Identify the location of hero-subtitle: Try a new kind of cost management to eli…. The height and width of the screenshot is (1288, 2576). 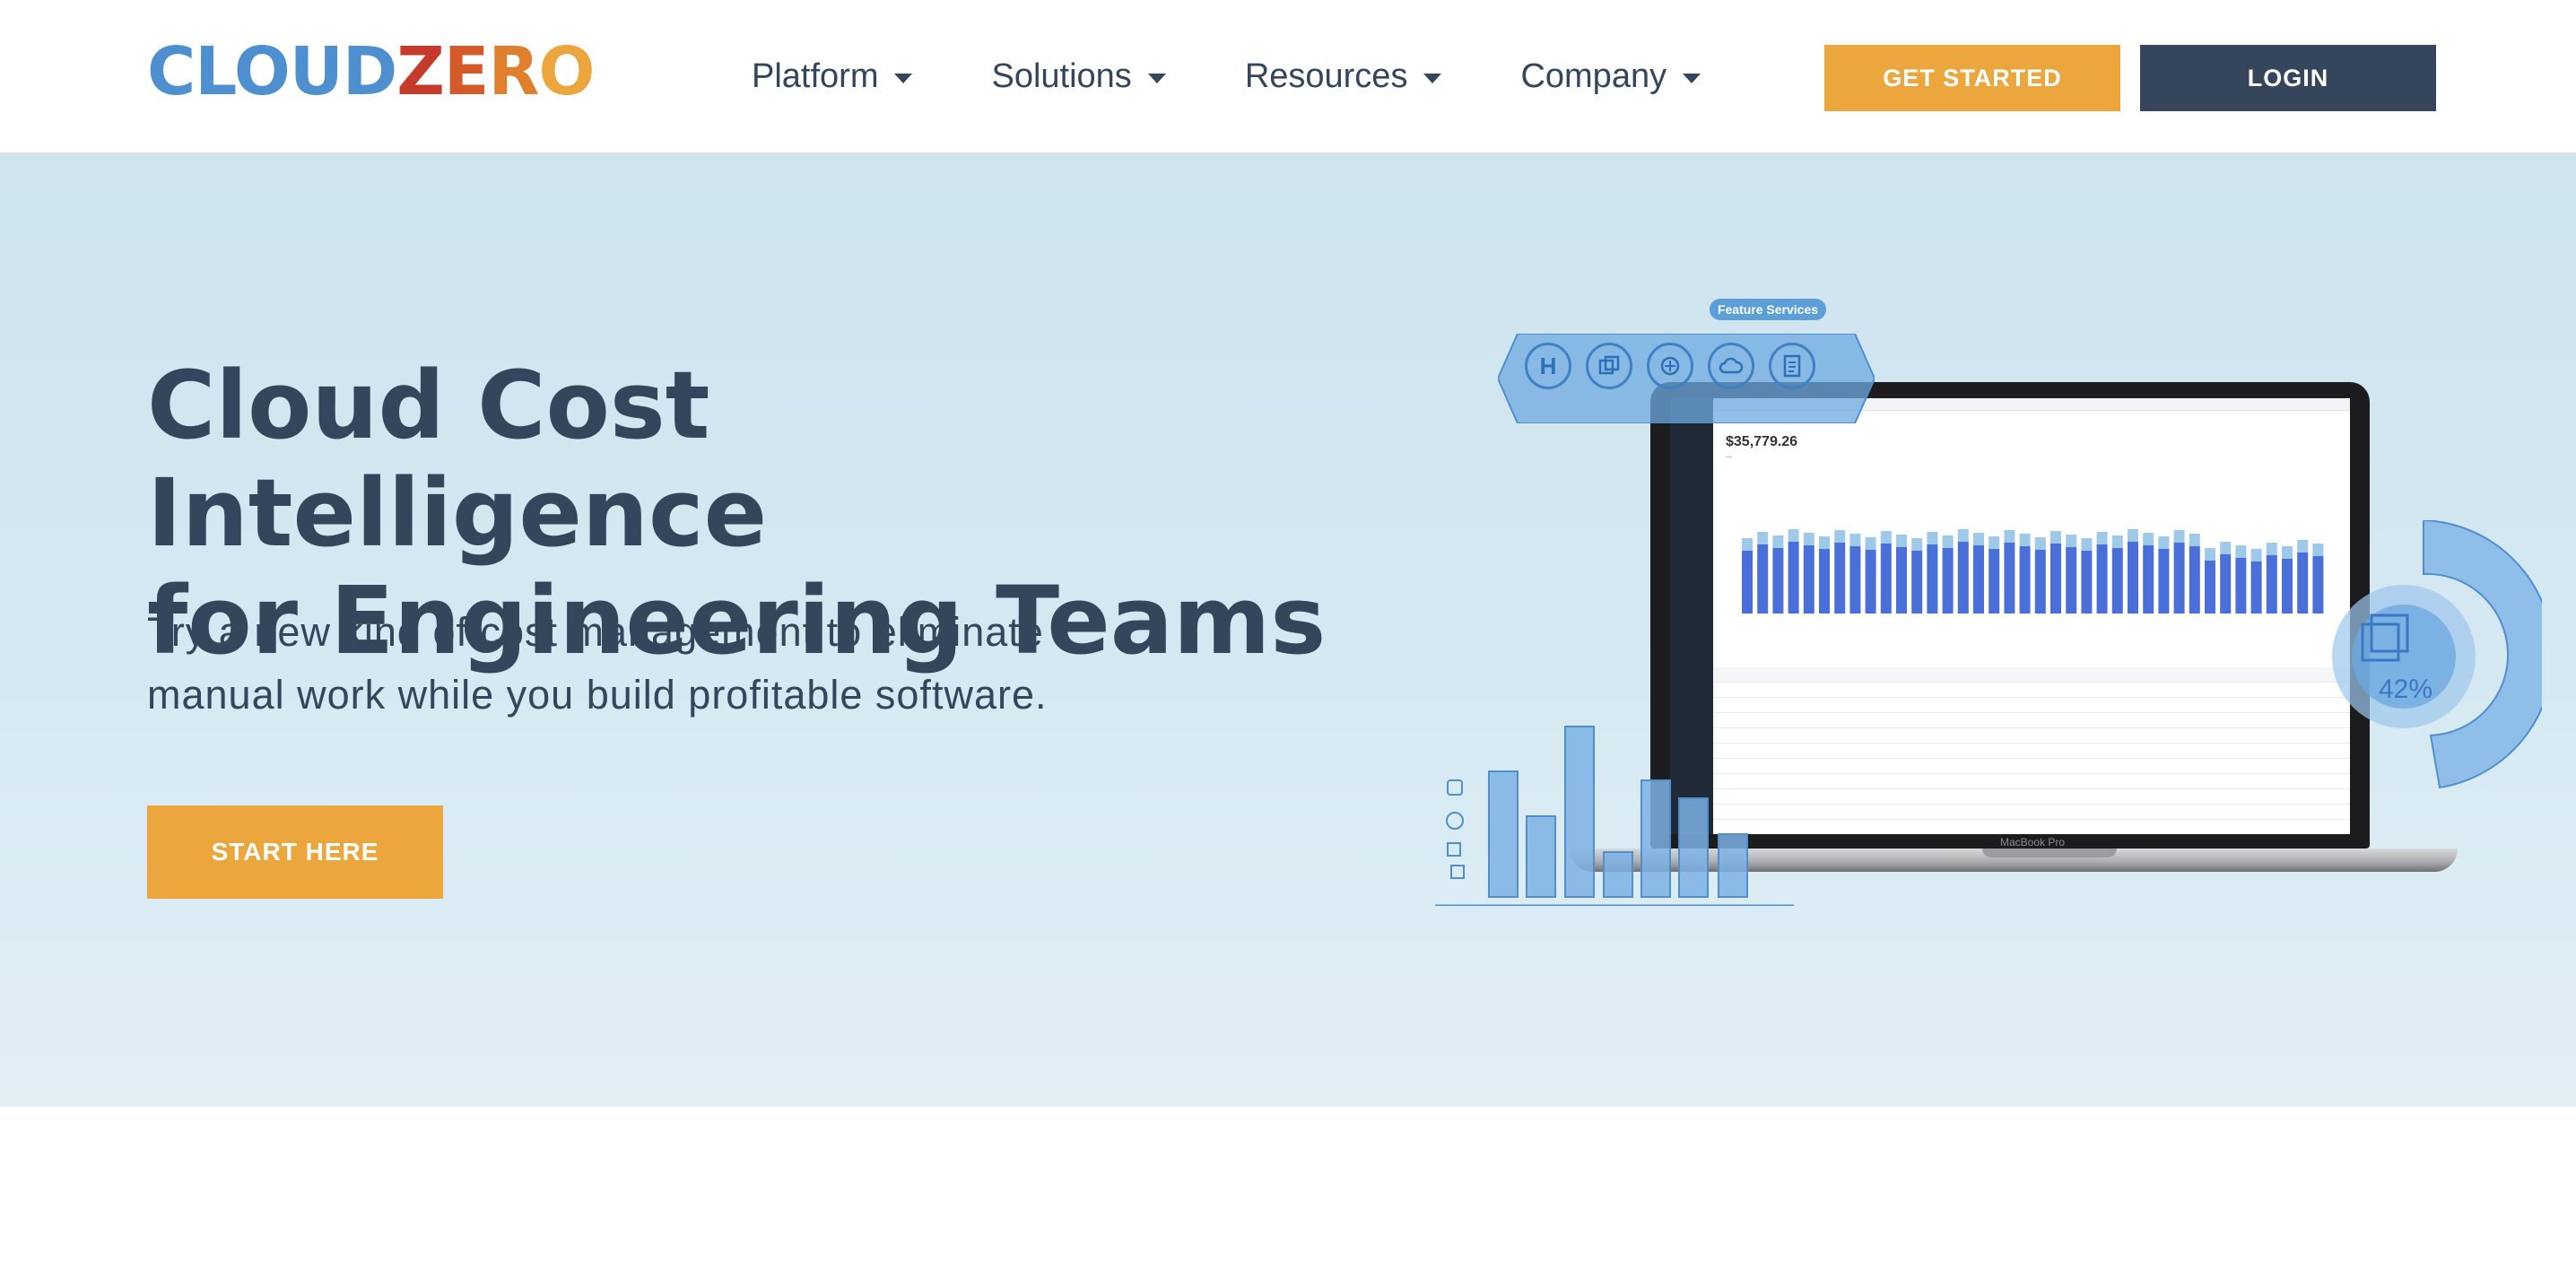
(739, 664).